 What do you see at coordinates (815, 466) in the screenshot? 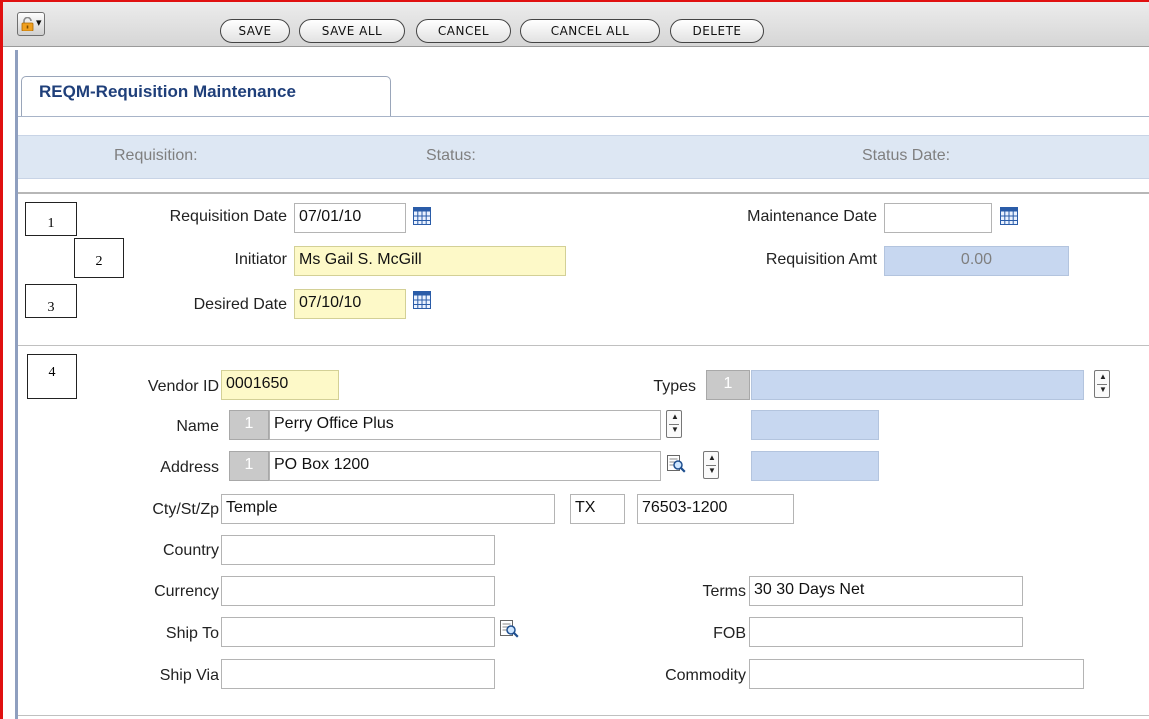
I see `address-aux-field` at bounding box center [815, 466].